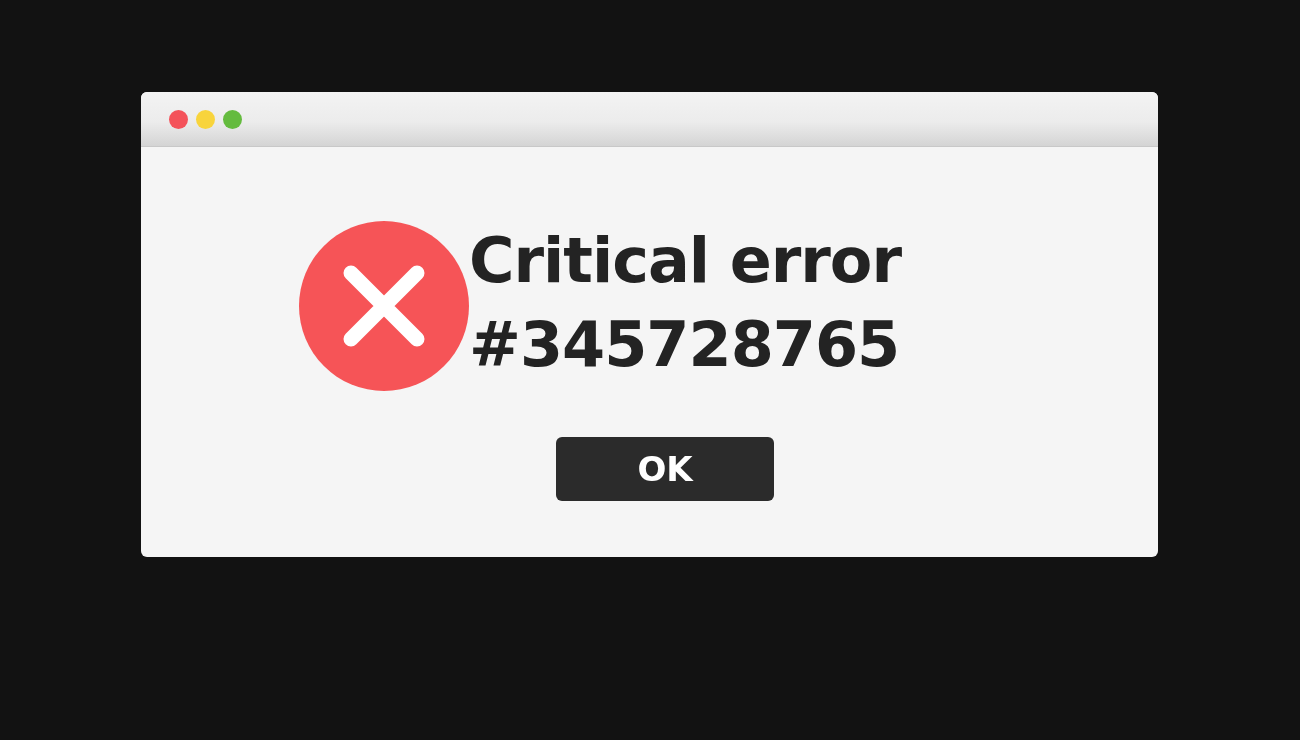  I want to click on ok-button: OK, so click(665, 469).